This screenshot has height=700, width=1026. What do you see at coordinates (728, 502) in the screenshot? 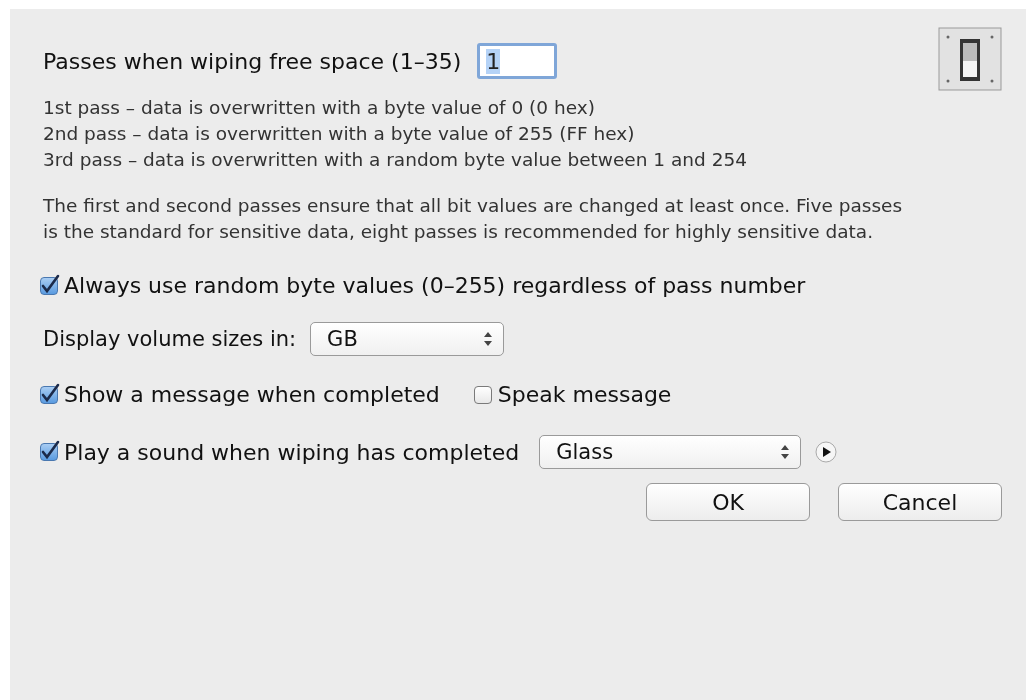
I see `dialog-button: OK` at bounding box center [728, 502].